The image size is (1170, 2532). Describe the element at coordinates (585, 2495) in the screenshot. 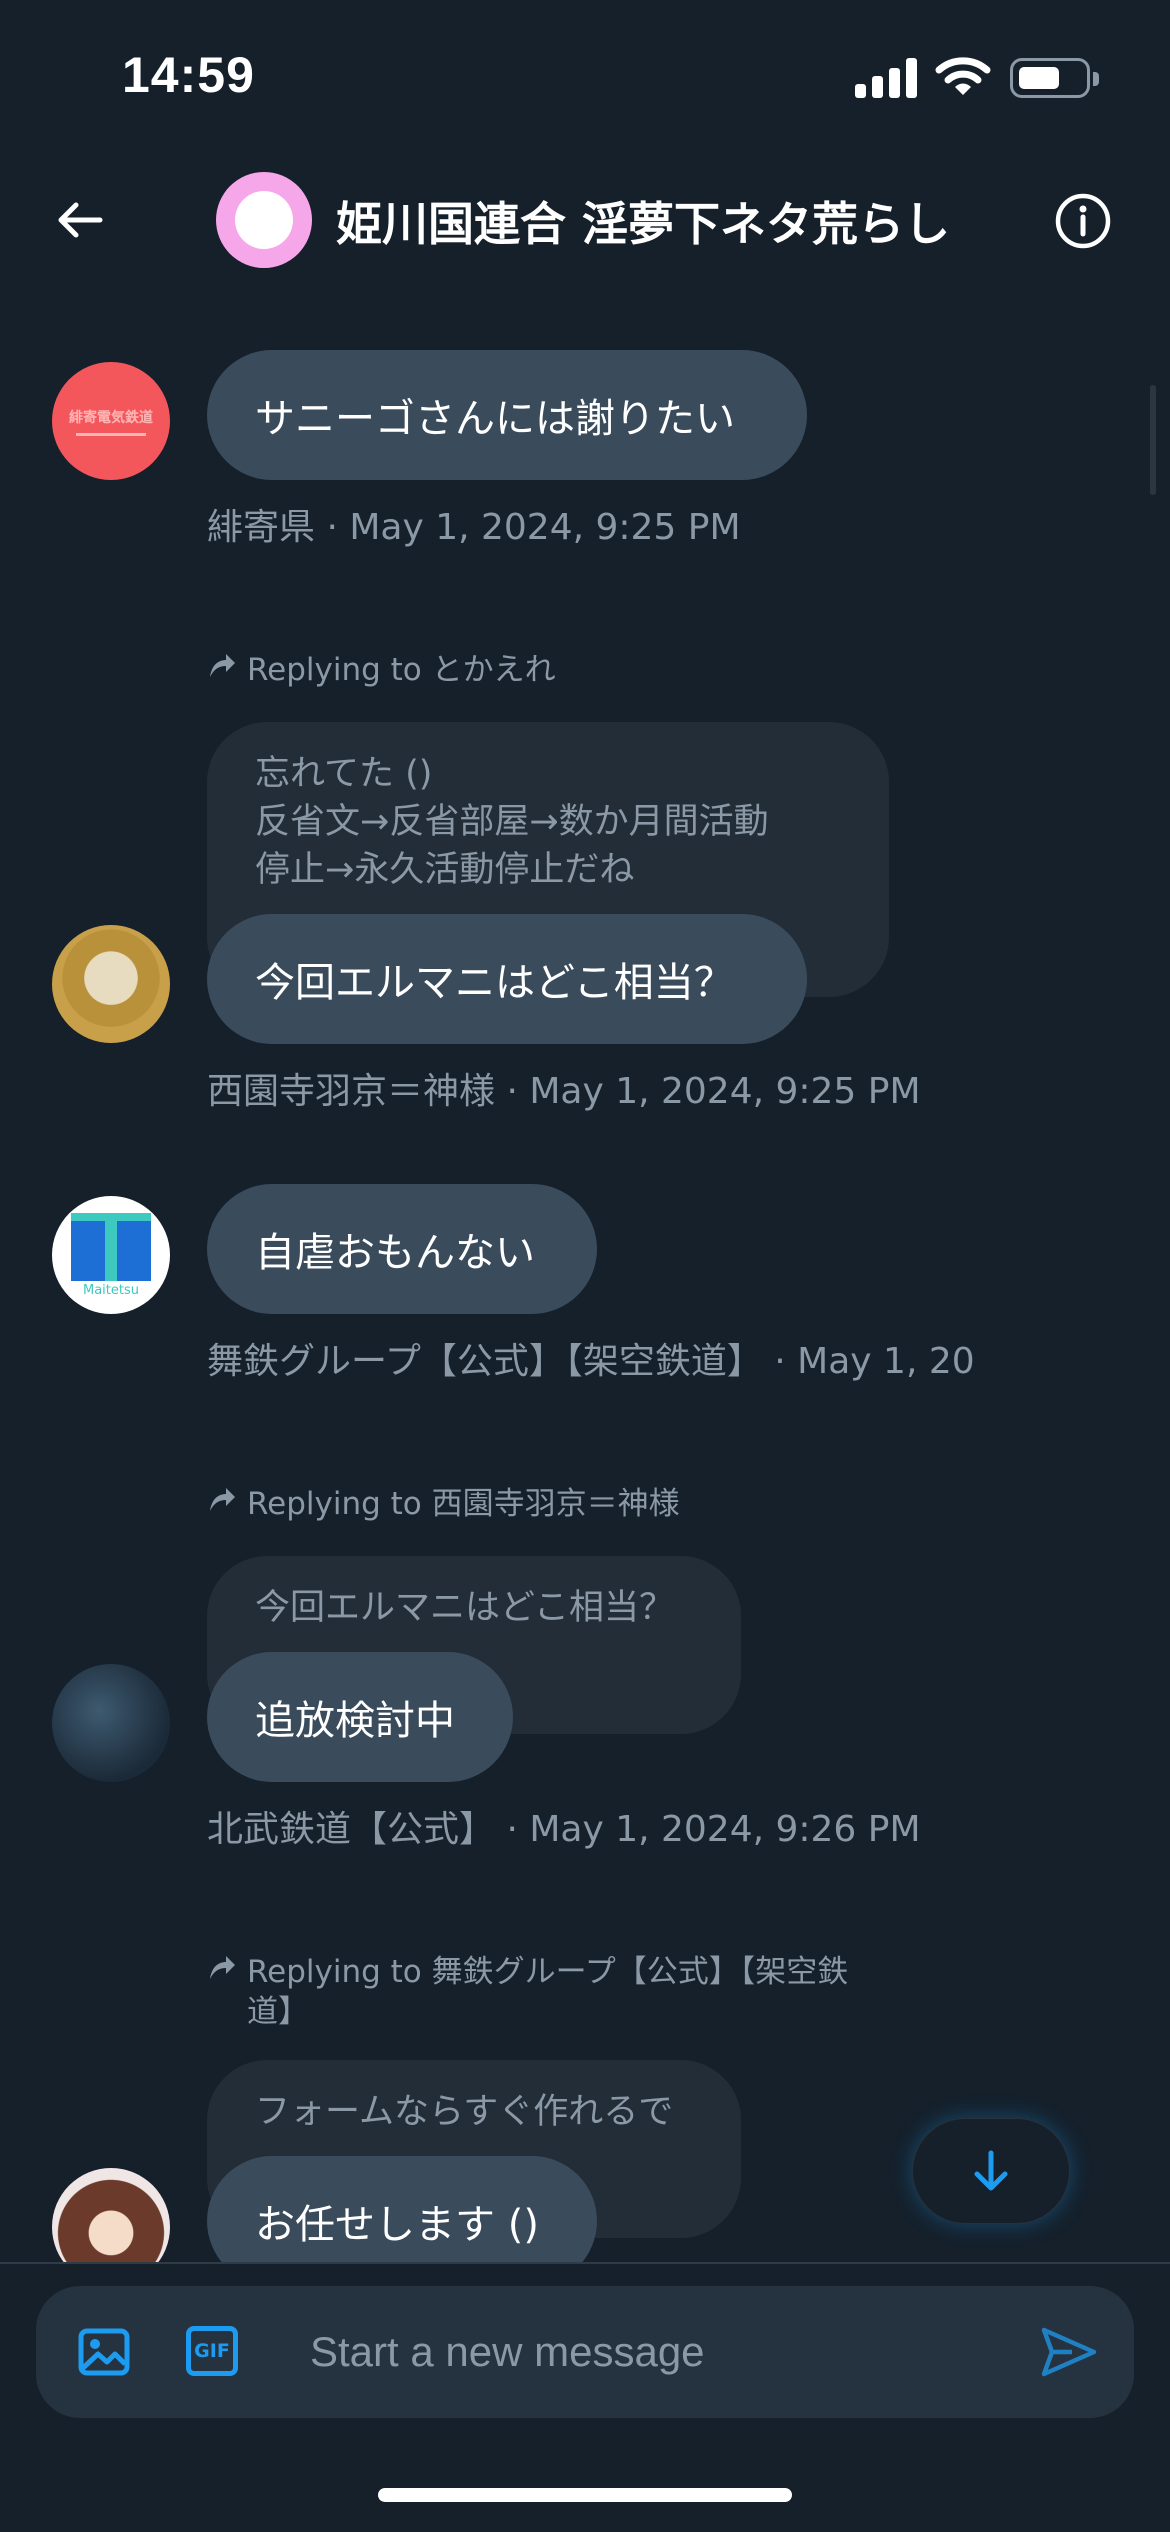

I see `home-indicator` at that location.